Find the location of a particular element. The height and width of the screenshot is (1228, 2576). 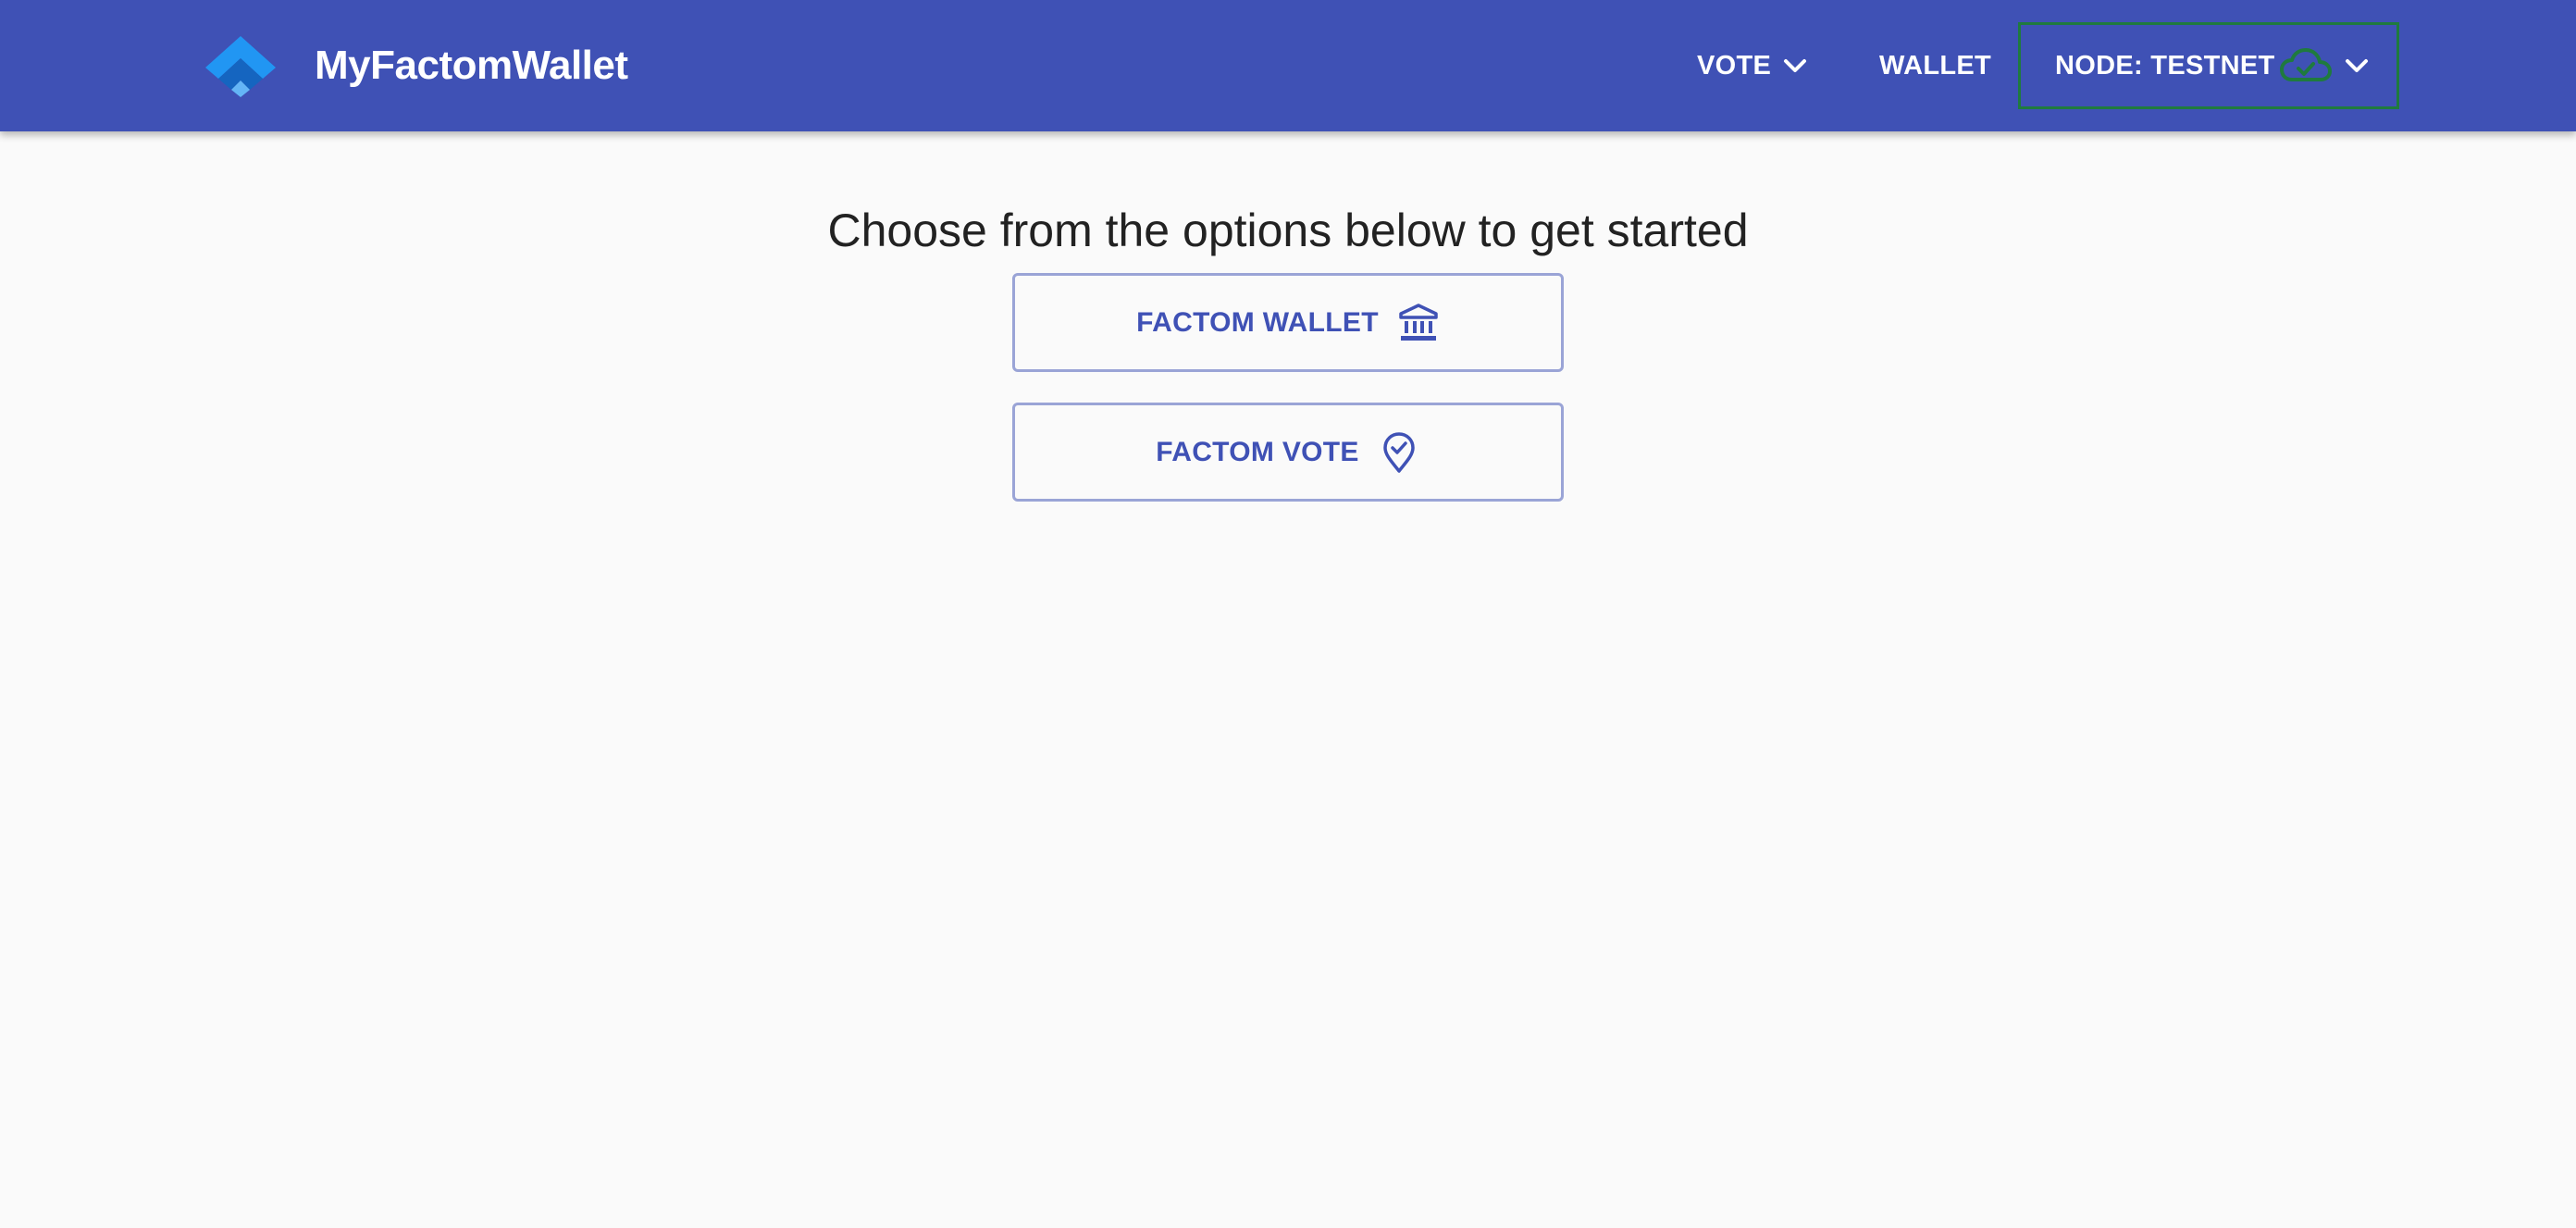

node-selector: NODE: TESTNET is located at coordinates (2209, 65).